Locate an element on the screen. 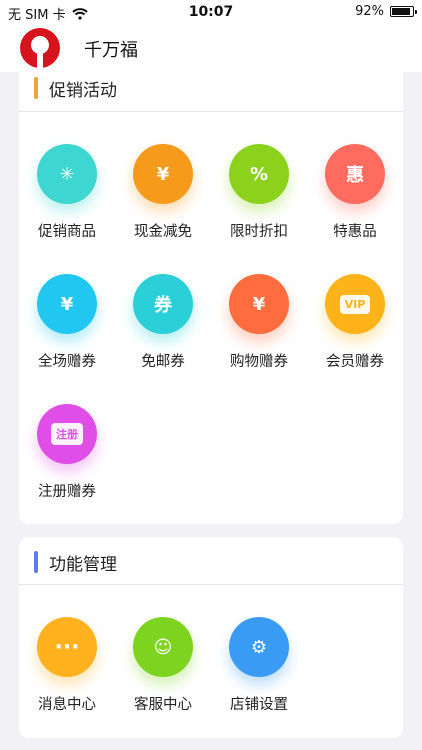 Image resolution: width=422 pixels, height=750 pixels. grid-item: ¥ 全场赠券 is located at coordinates (67, 329).